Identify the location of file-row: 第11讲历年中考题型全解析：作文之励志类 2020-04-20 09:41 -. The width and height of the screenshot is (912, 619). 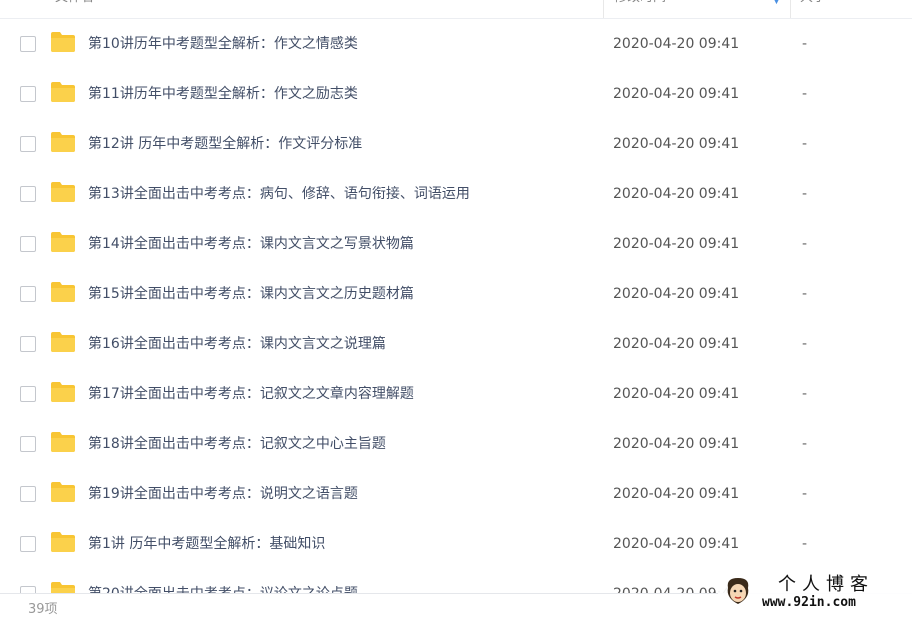
(456, 94).